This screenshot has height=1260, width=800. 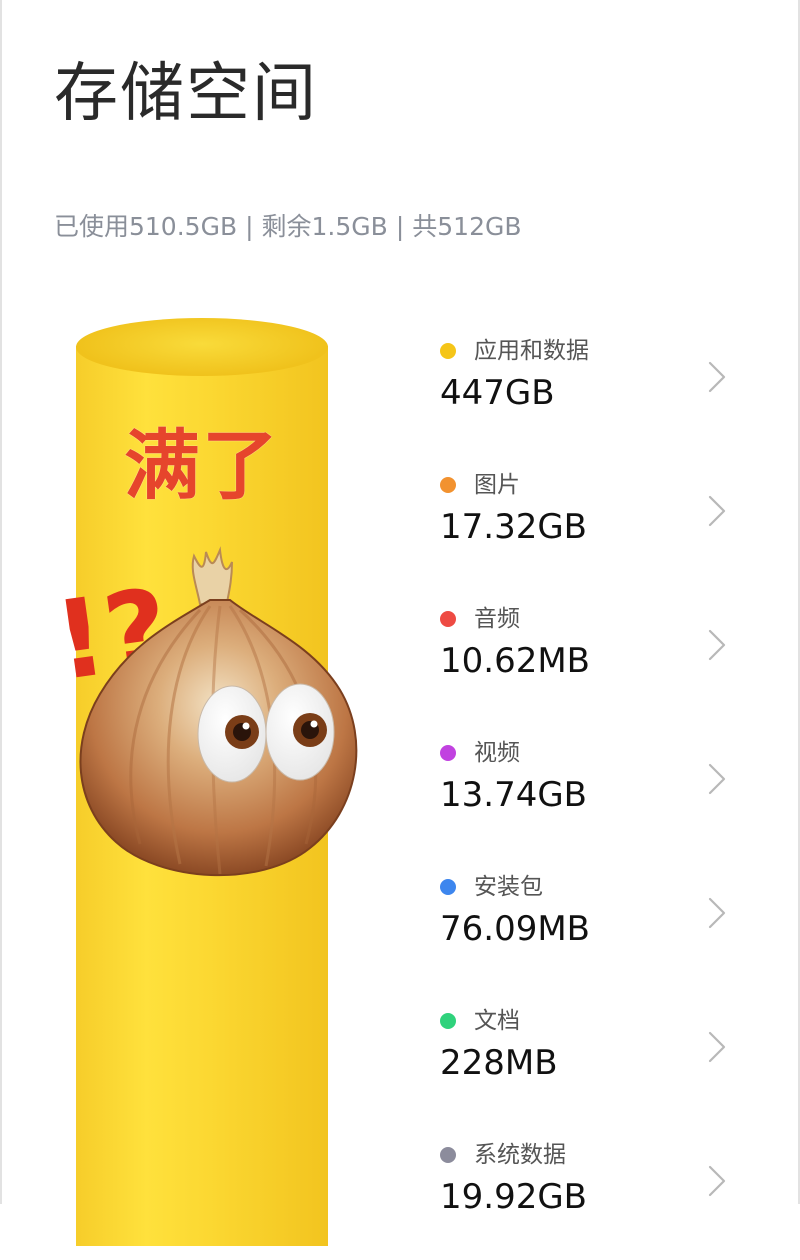 I want to click on used-space: 已使用510.5GB, so click(x=146, y=226).